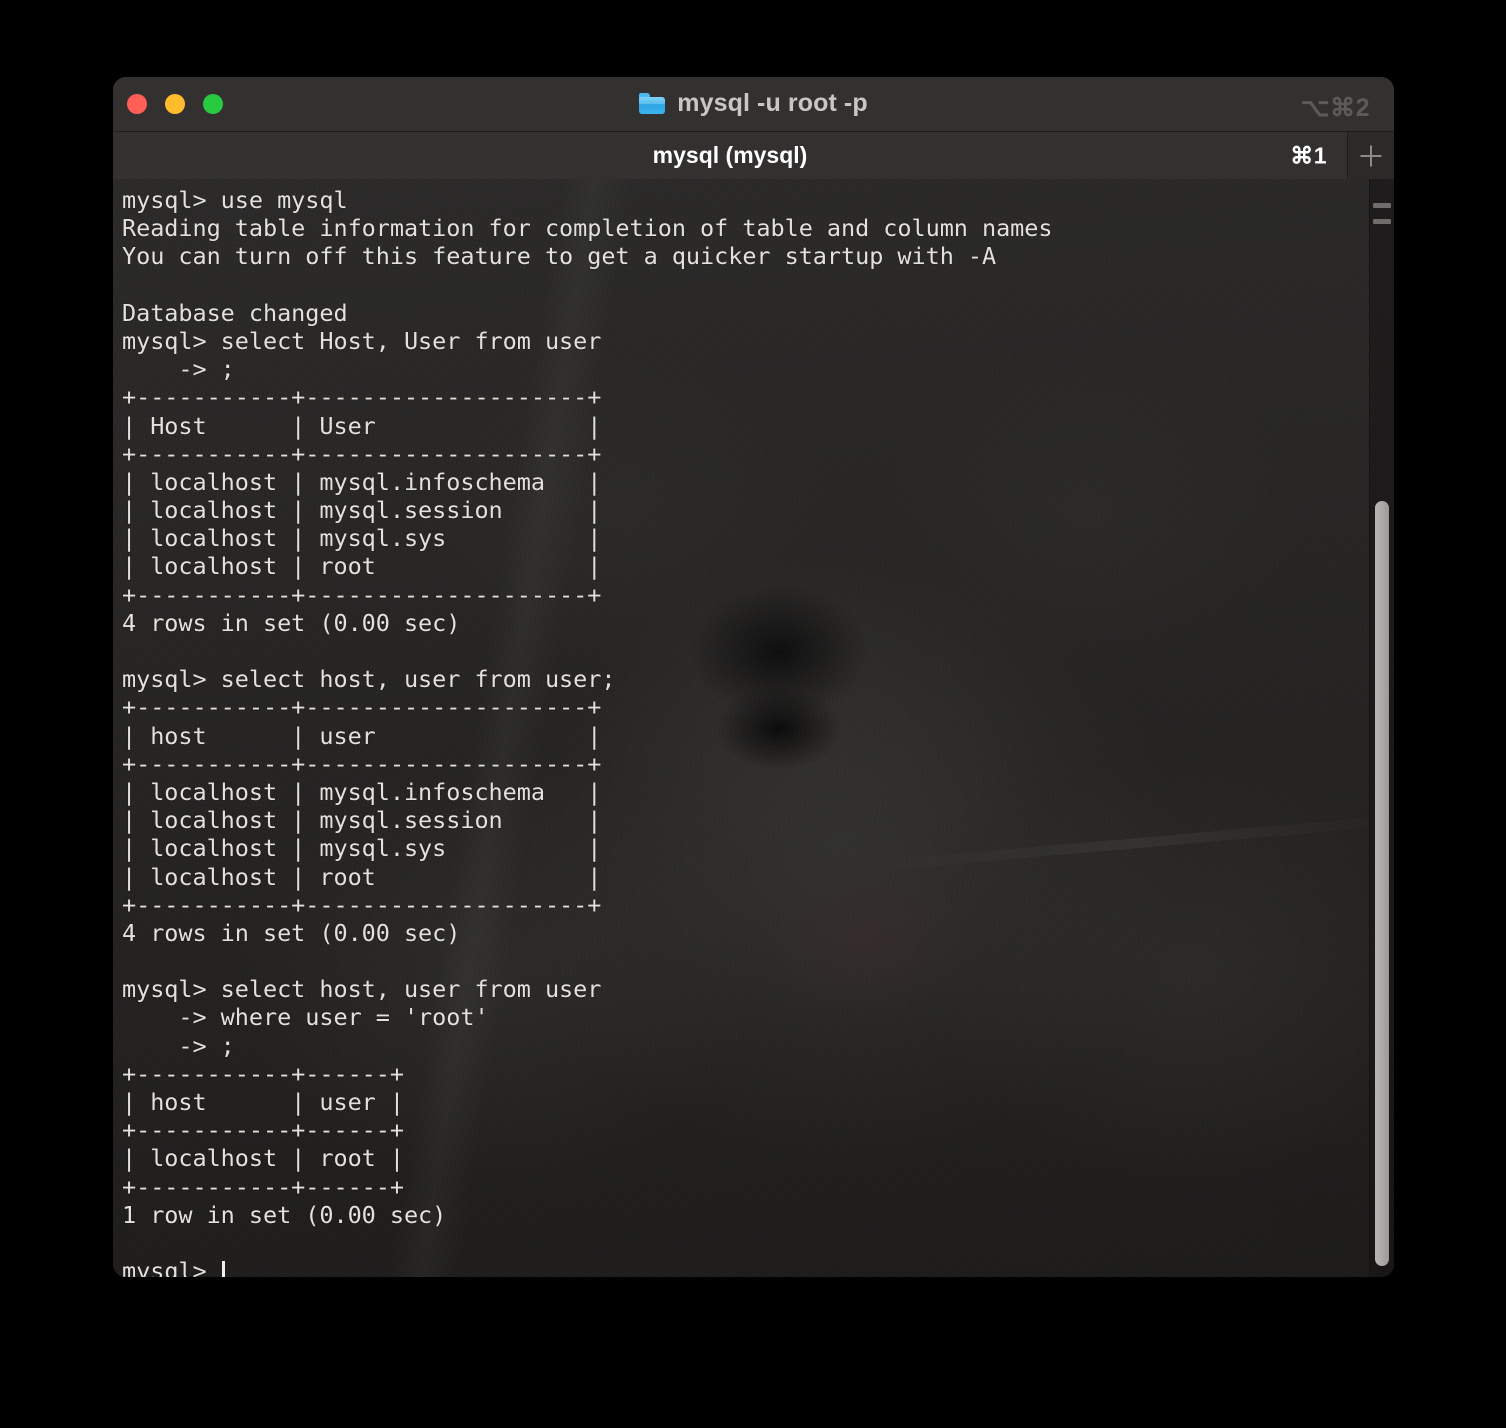 Image resolution: width=1506 pixels, height=1428 pixels. What do you see at coordinates (758, 1267) in the screenshot?
I see `terminal-line: mysql>` at bounding box center [758, 1267].